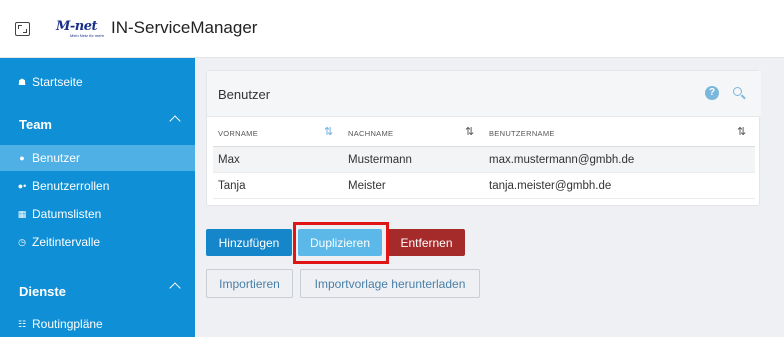 The height and width of the screenshot is (337, 784). I want to click on cell-vorname: Tanja, so click(232, 186).